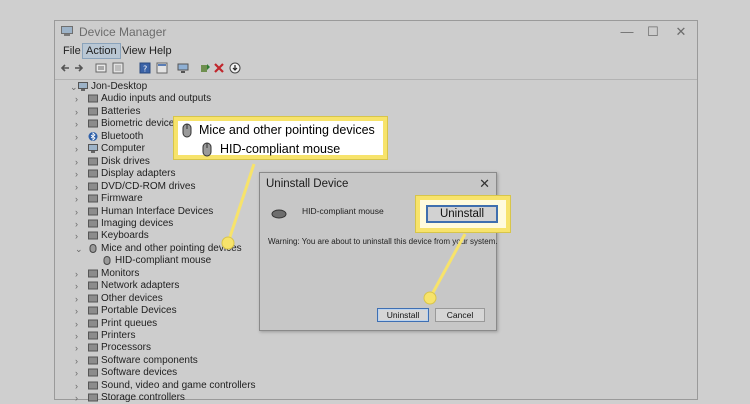 The height and width of the screenshot is (404, 750). Describe the element at coordinates (139, 373) in the screenshot. I see `tree-item-label: Software devices` at that location.